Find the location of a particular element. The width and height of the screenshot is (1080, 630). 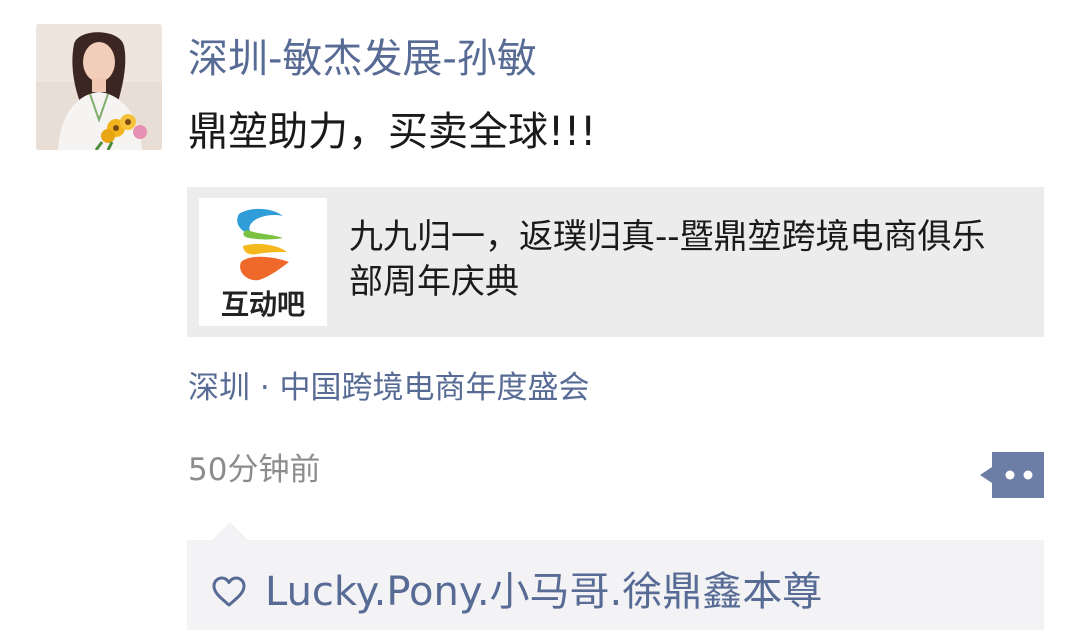

shared-link-title: 九九归一，返璞归真--暨鼎堃跨境电商俱乐部周年庆典 is located at coordinates (667, 259).